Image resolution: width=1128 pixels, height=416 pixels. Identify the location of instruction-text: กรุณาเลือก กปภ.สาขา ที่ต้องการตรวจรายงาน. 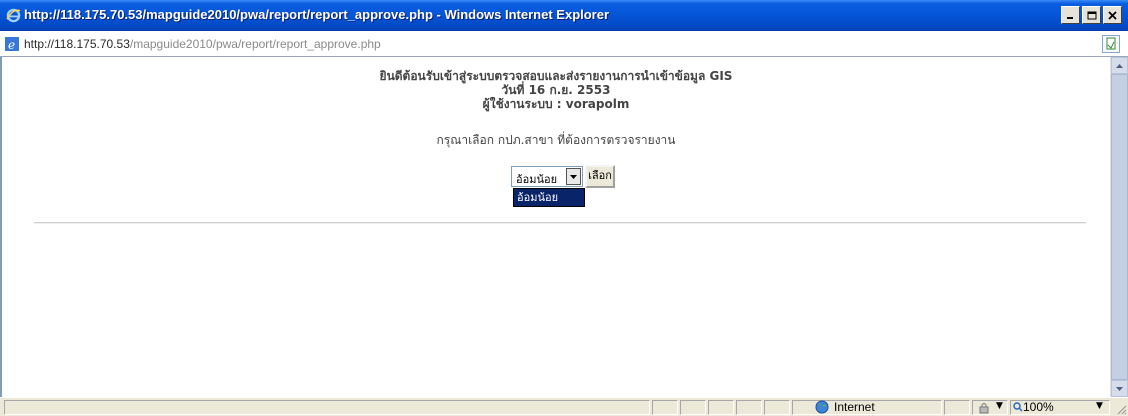
(556, 140).